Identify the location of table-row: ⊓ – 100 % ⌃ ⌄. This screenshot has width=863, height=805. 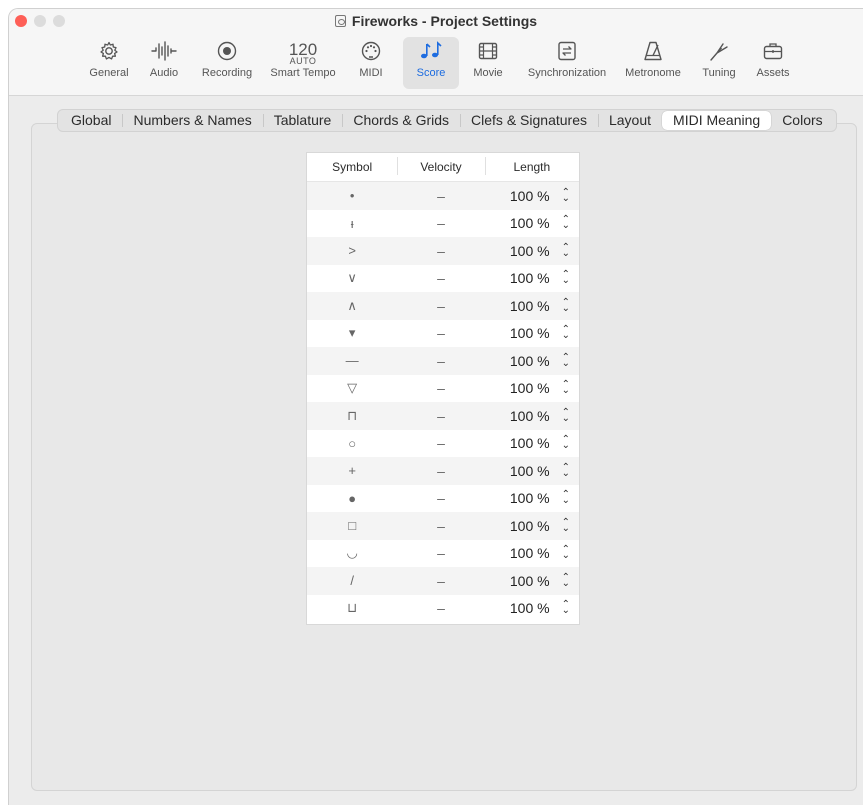
(443, 416).